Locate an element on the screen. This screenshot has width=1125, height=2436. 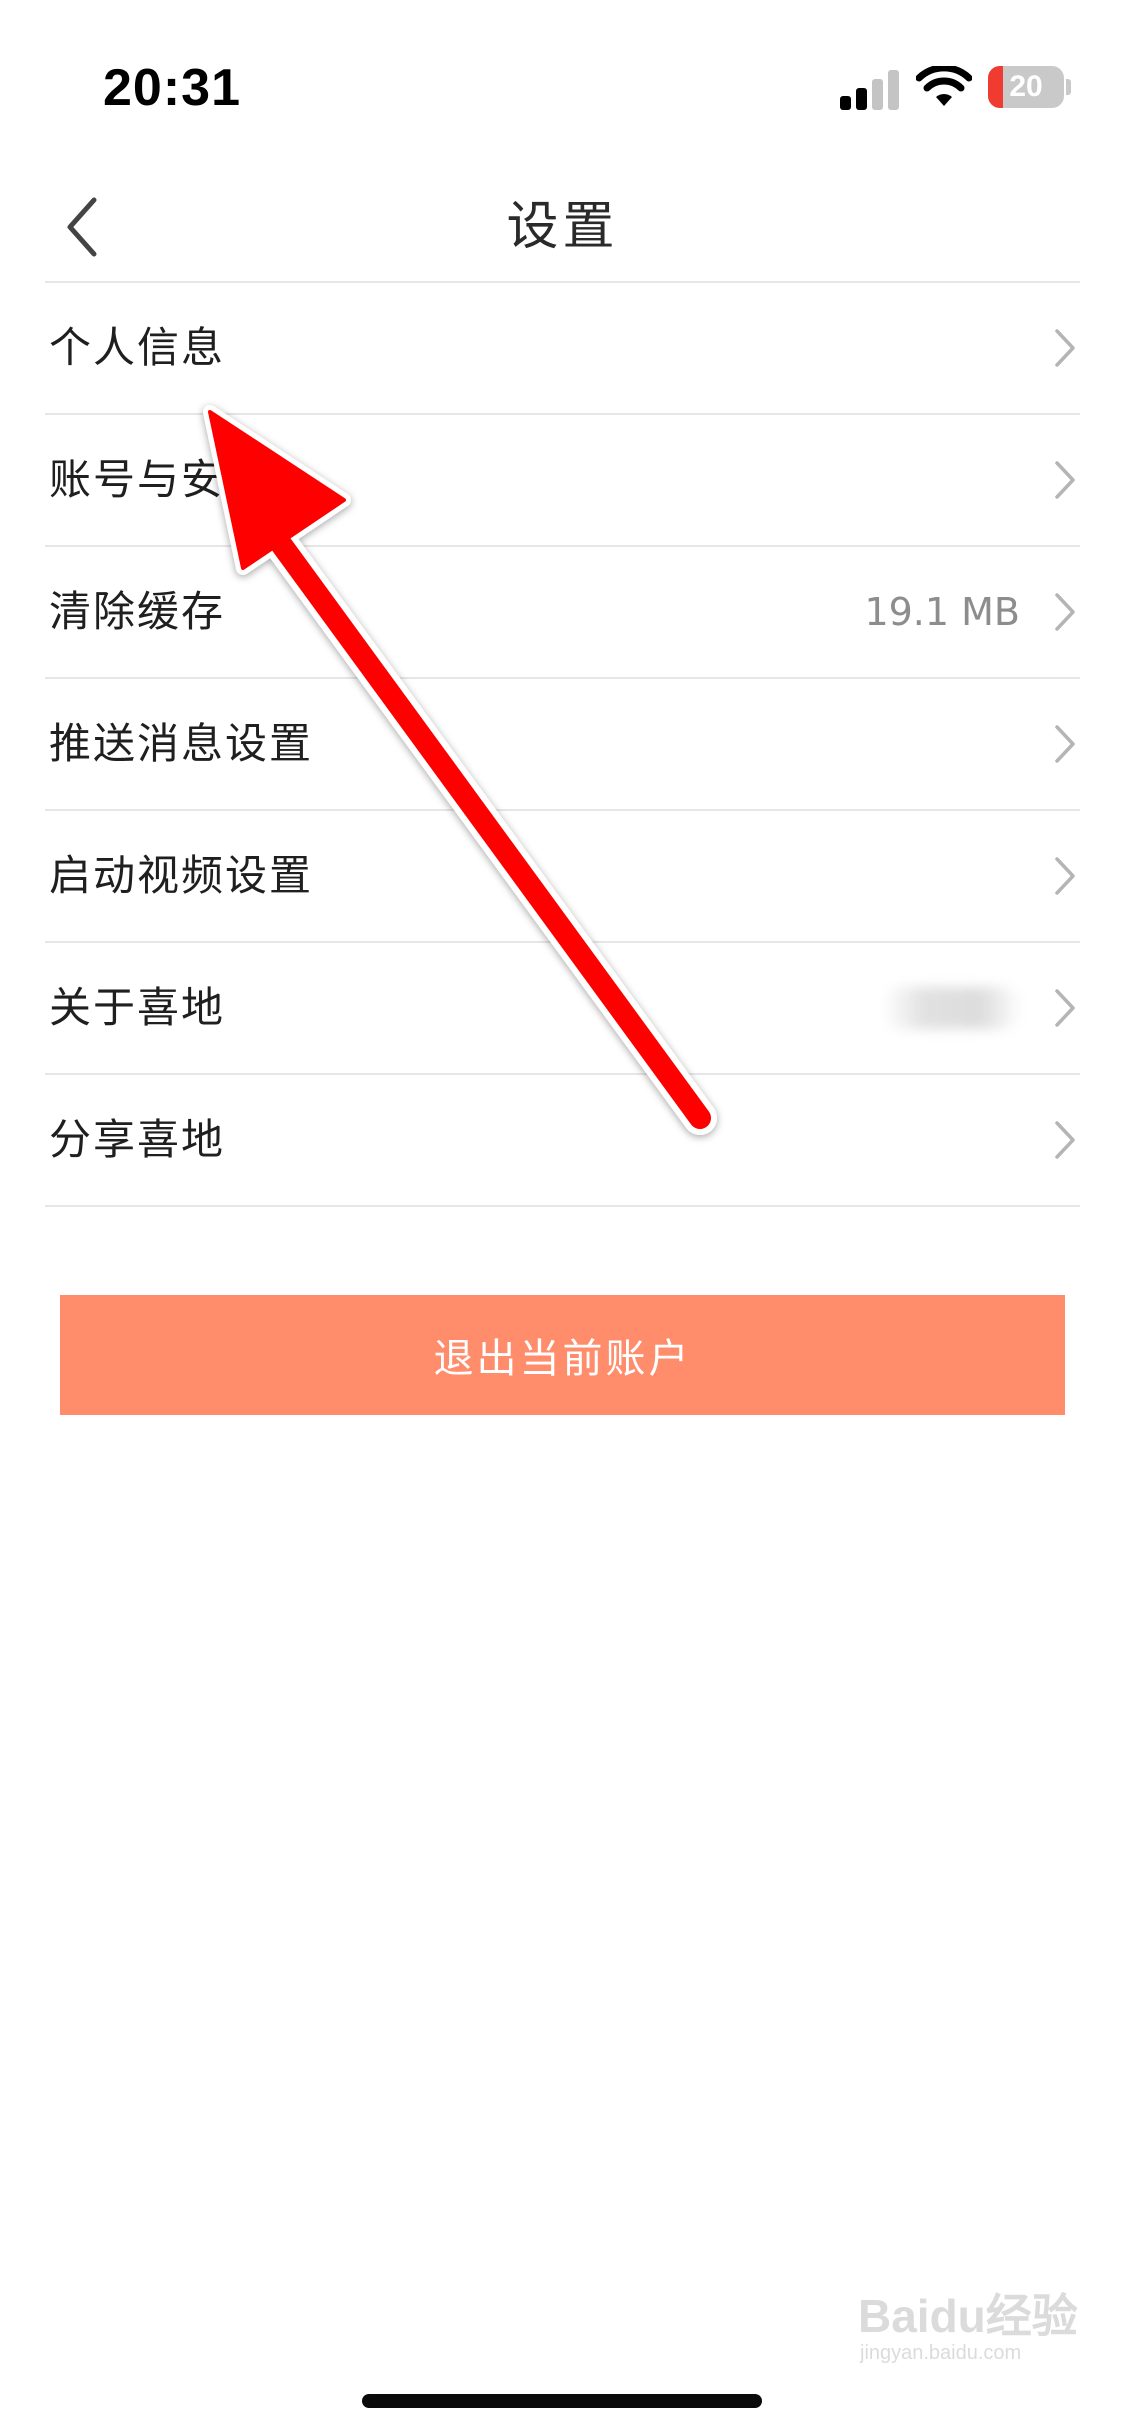
cache-size-value: 19.1 MB is located at coordinates (942, 612).